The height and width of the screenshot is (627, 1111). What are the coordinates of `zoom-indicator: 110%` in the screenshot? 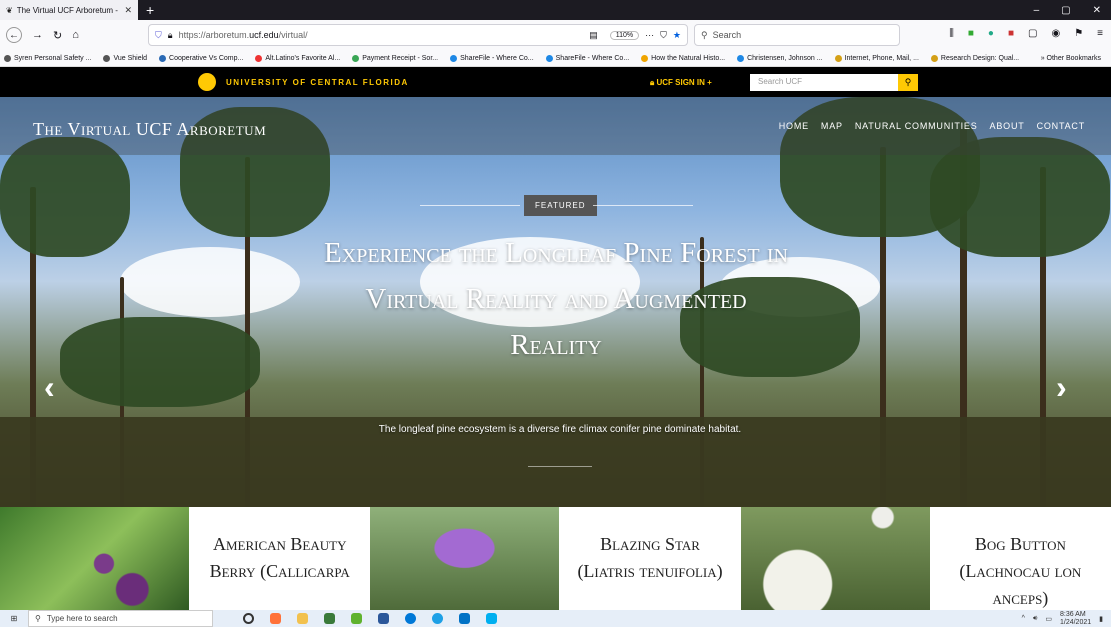 It's located at (624, 35).